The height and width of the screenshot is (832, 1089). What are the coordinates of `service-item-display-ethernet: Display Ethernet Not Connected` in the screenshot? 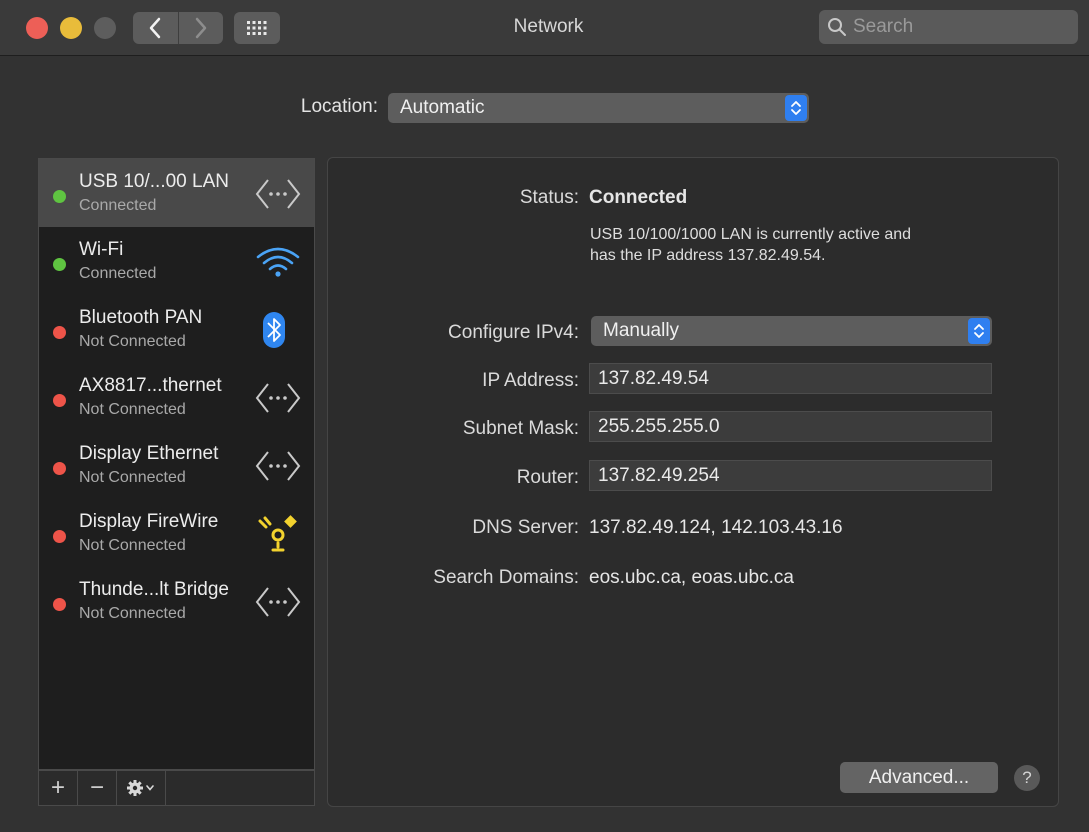 It's located at (176, 465).